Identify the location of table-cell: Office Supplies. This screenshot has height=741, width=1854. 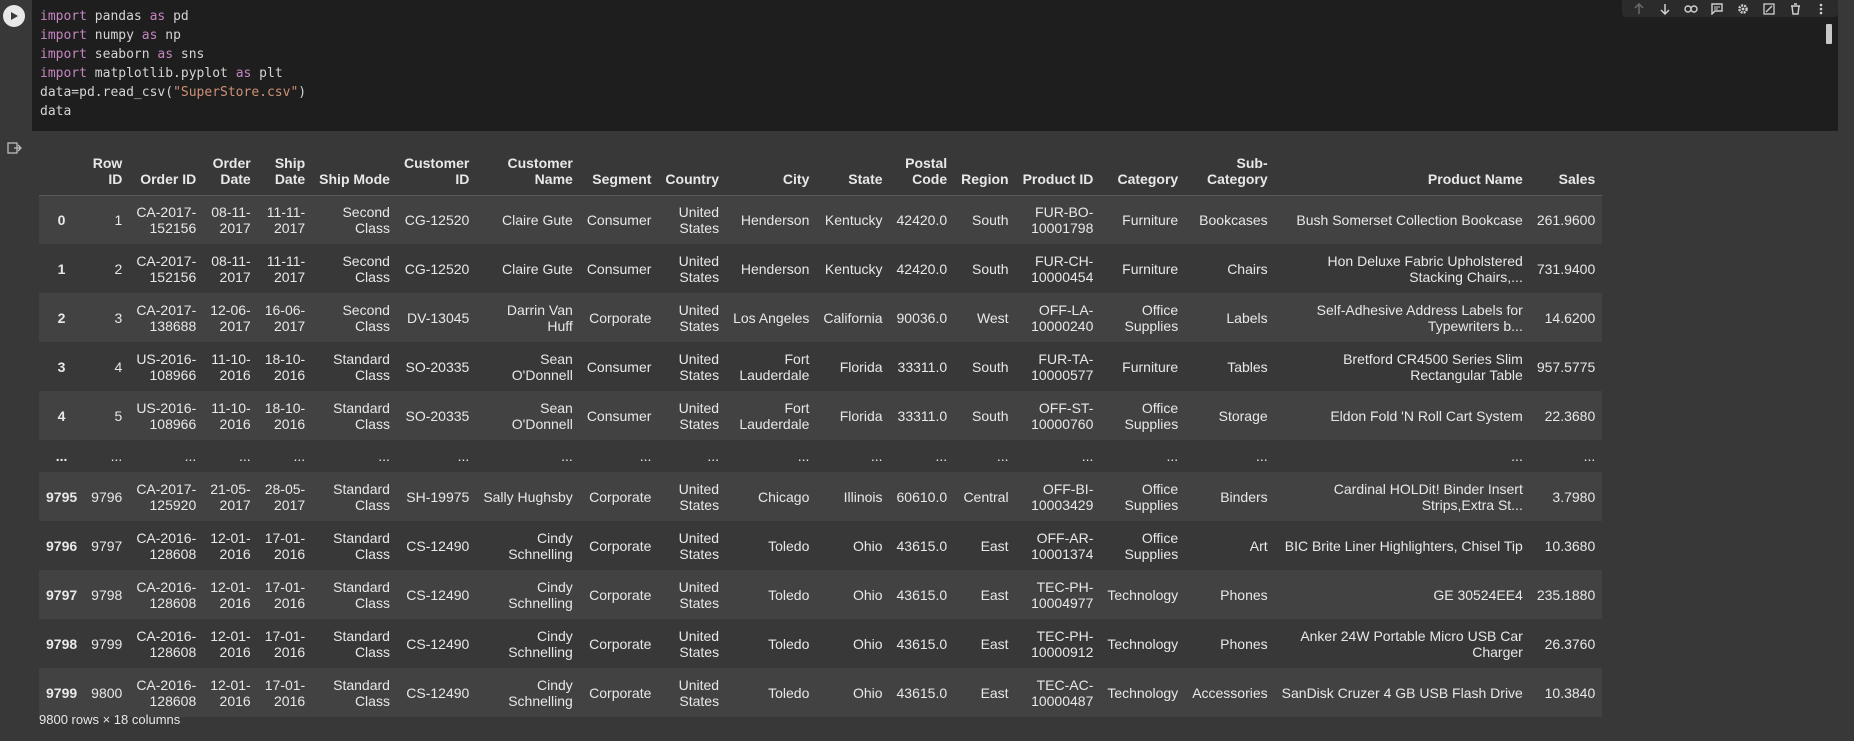
(1151, 545).